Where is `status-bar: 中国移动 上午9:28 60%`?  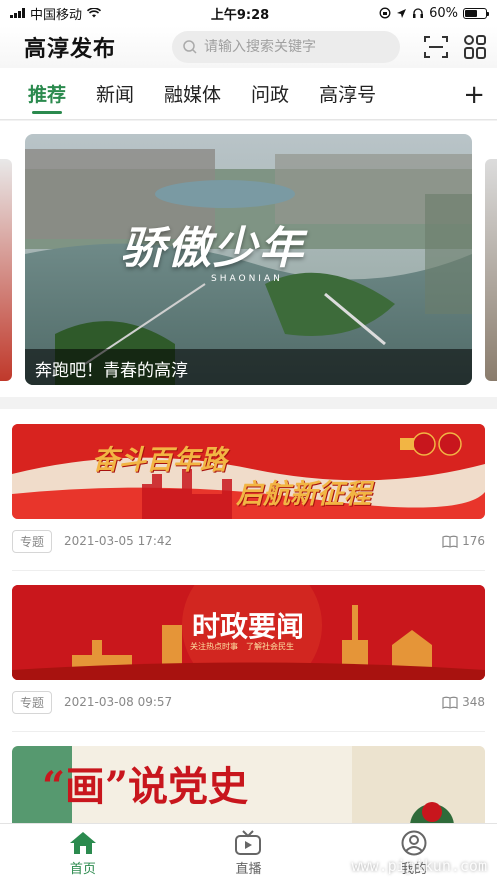
status-bar: 中国移动 上午9:28 60% is located at coordinates (248, 13).